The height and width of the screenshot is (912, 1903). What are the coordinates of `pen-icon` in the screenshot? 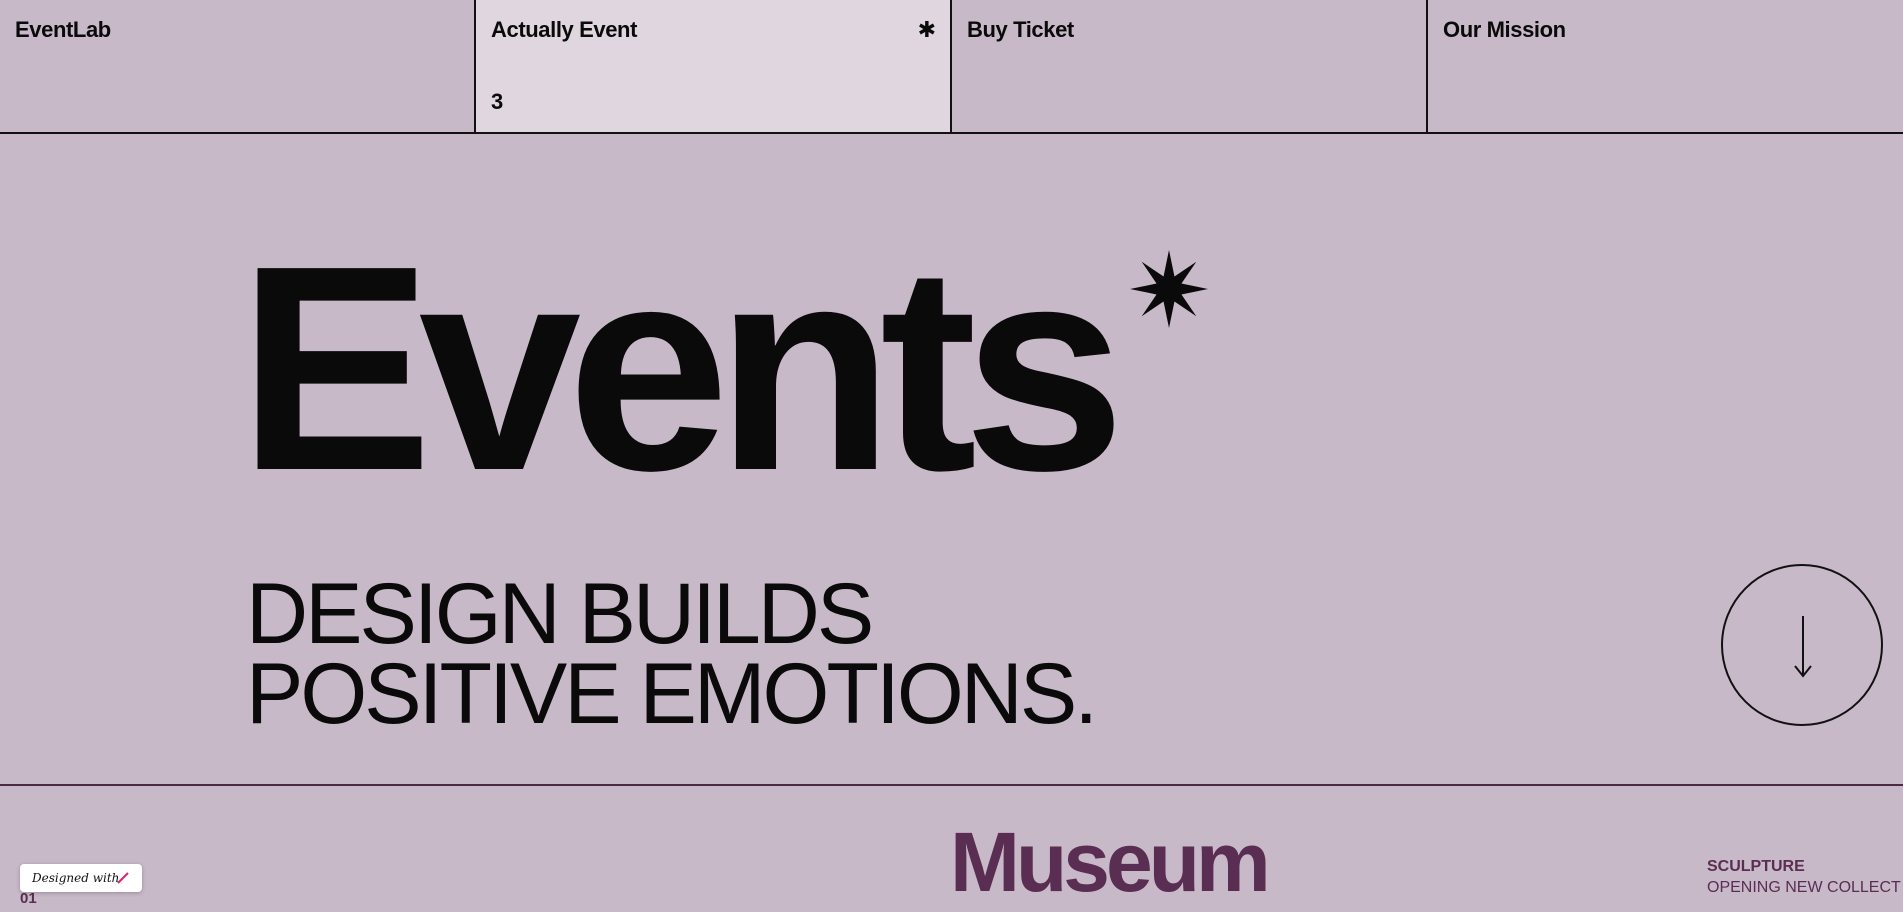 It's located at (123, 878).